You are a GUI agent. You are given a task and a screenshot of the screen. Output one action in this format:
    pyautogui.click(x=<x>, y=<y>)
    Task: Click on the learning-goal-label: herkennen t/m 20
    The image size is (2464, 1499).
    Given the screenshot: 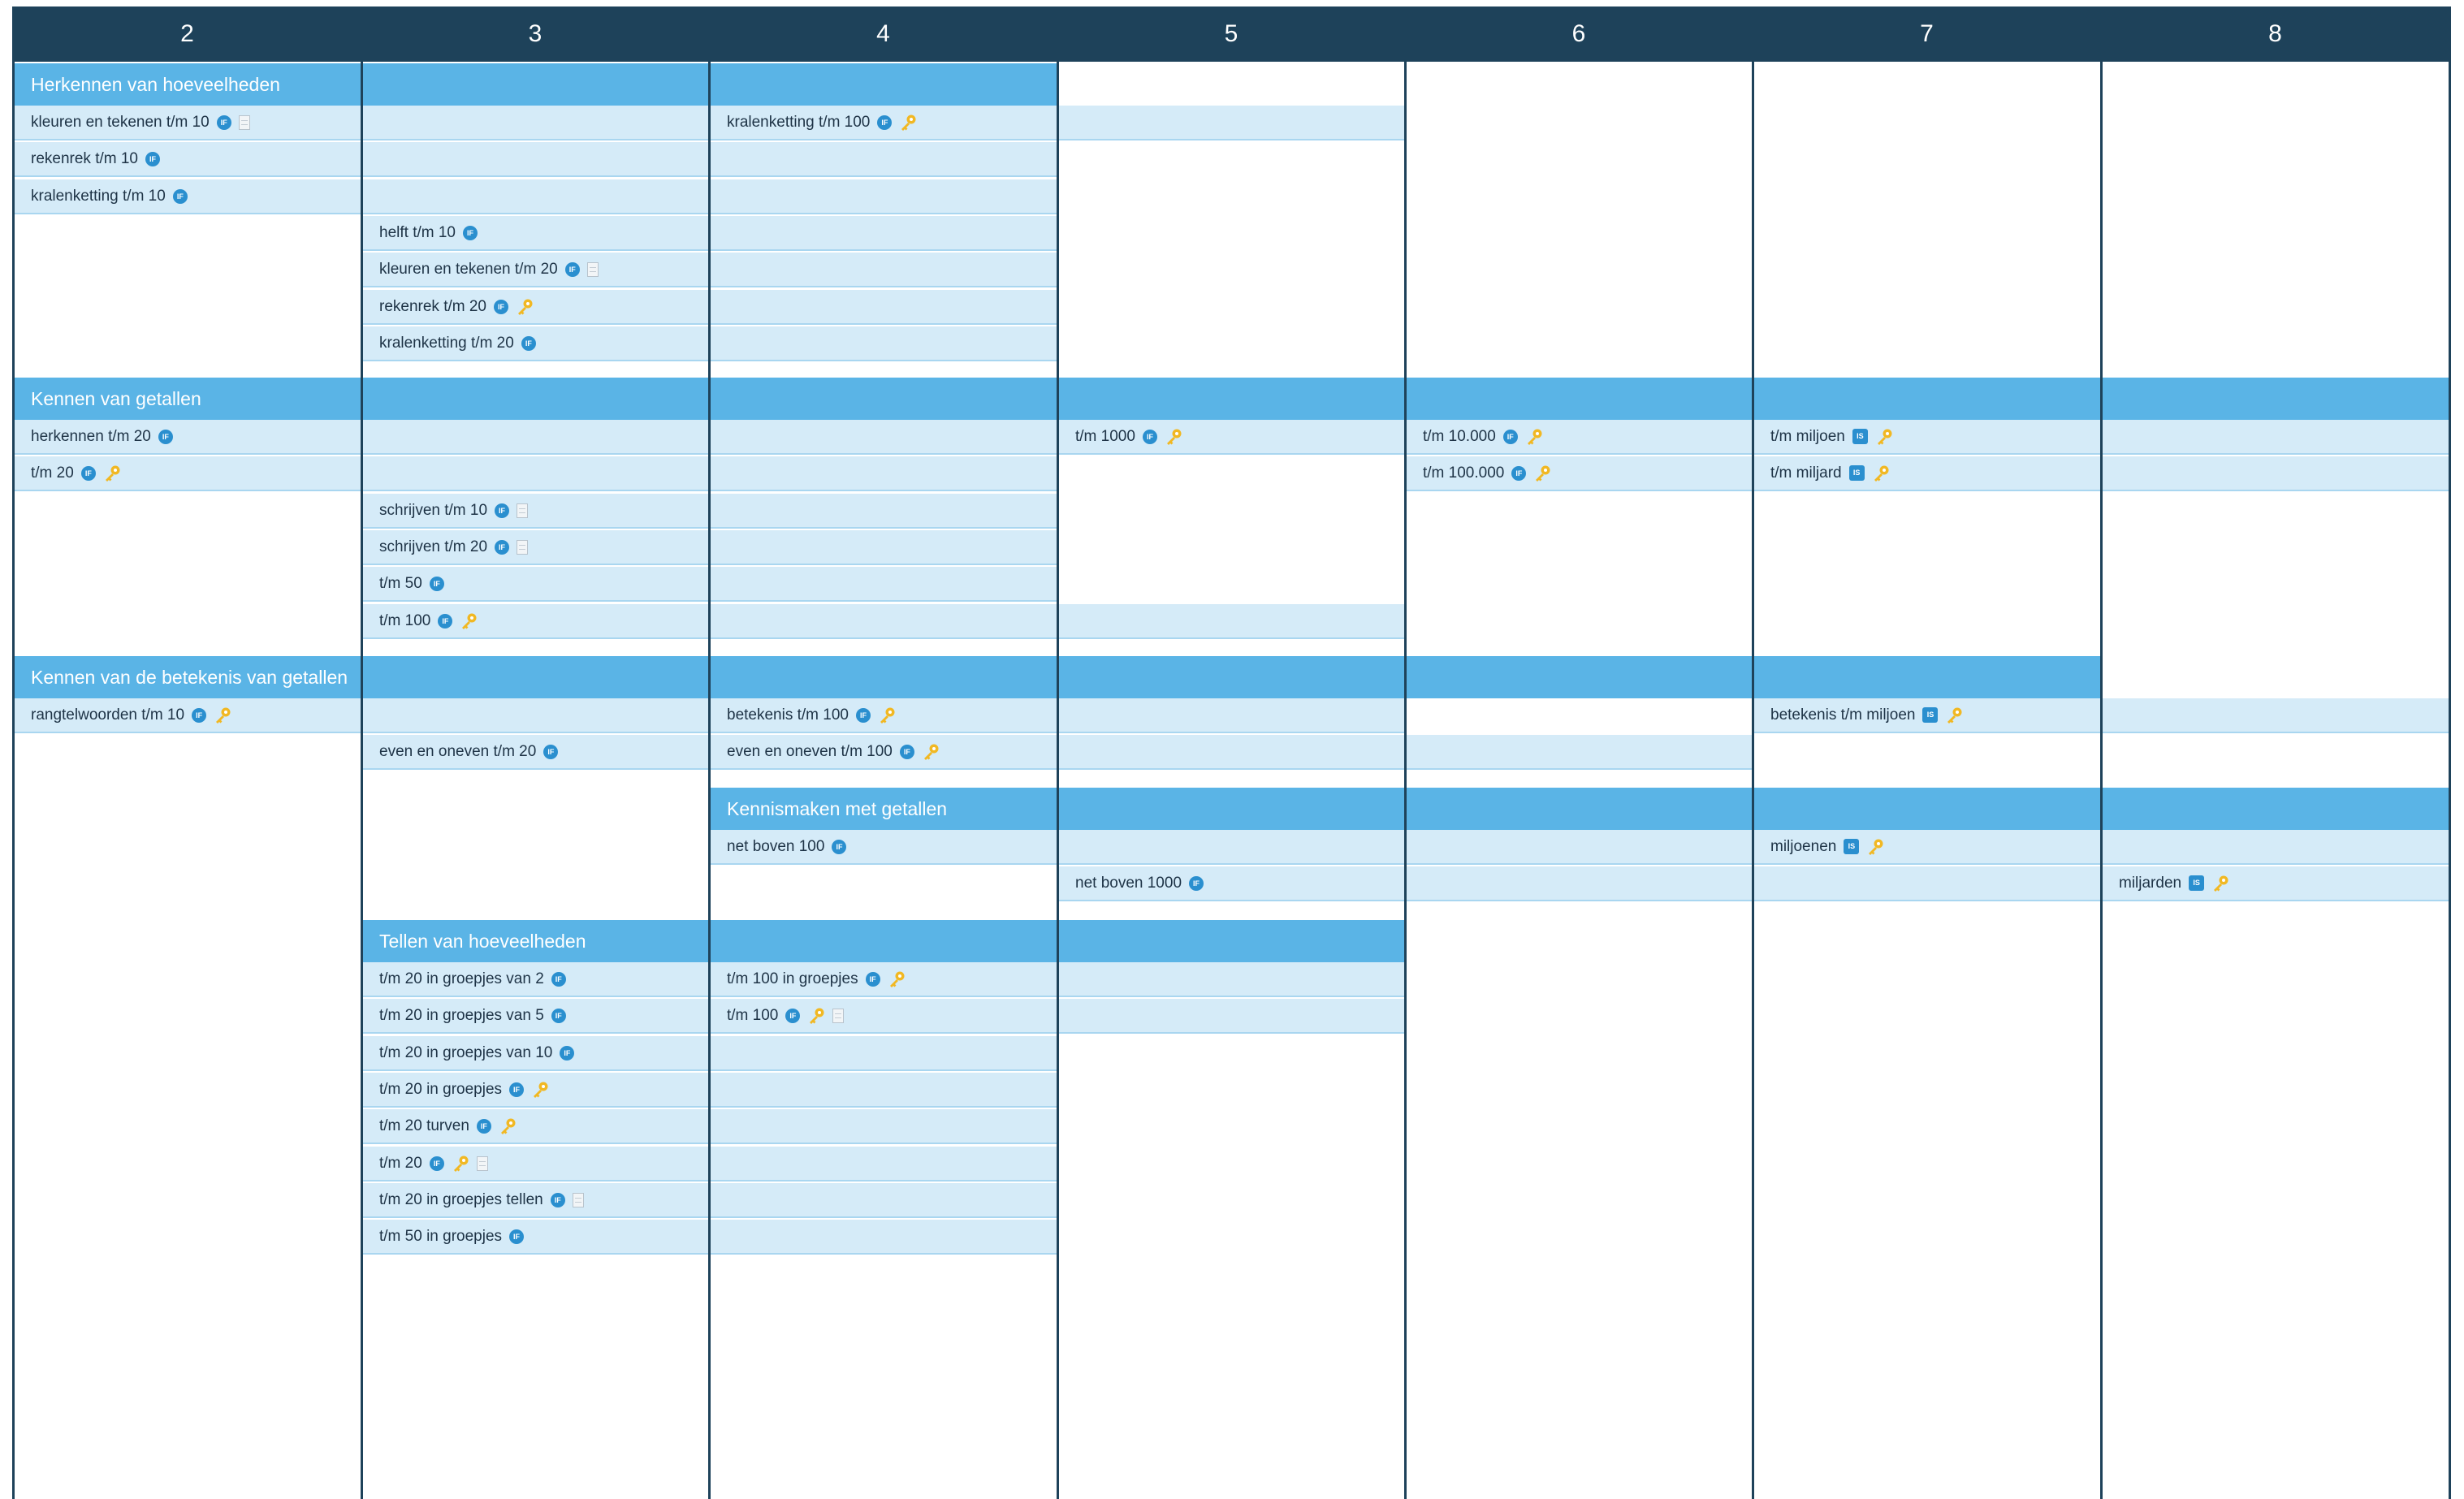 What is the action you would take?
    pyautogui.click(x=91, y=436)
    